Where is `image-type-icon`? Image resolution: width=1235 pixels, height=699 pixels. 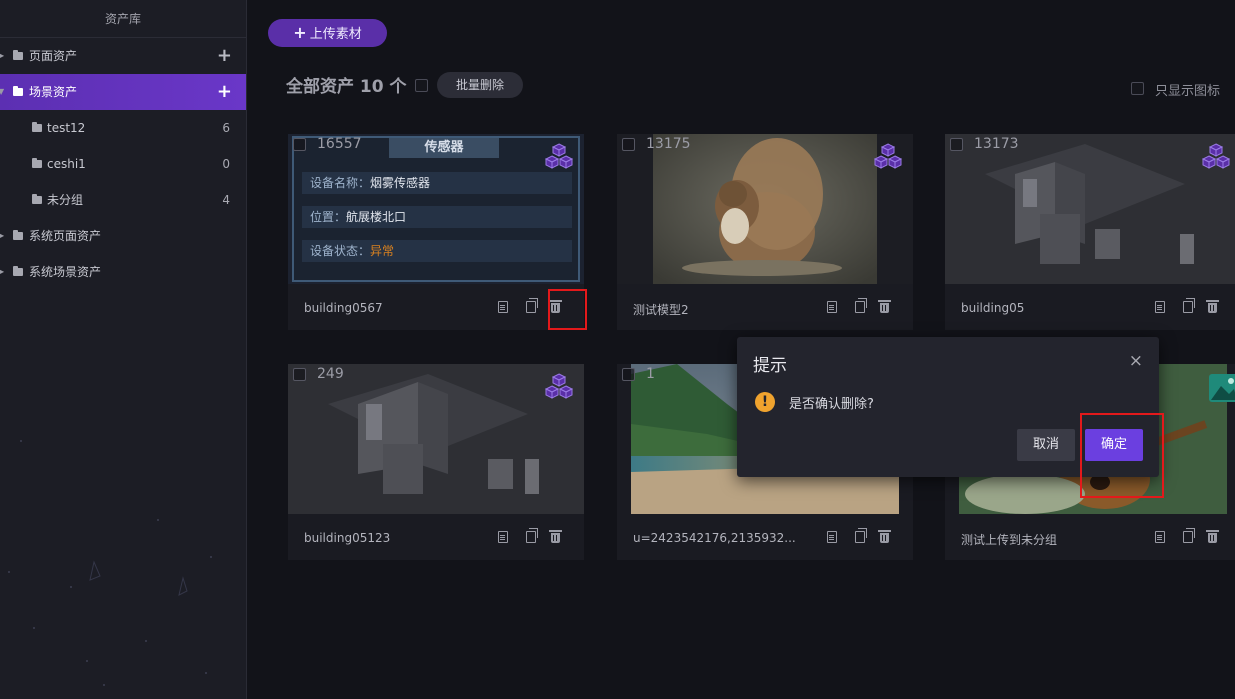 image-type-icon is located at coordinates (1222, 388).